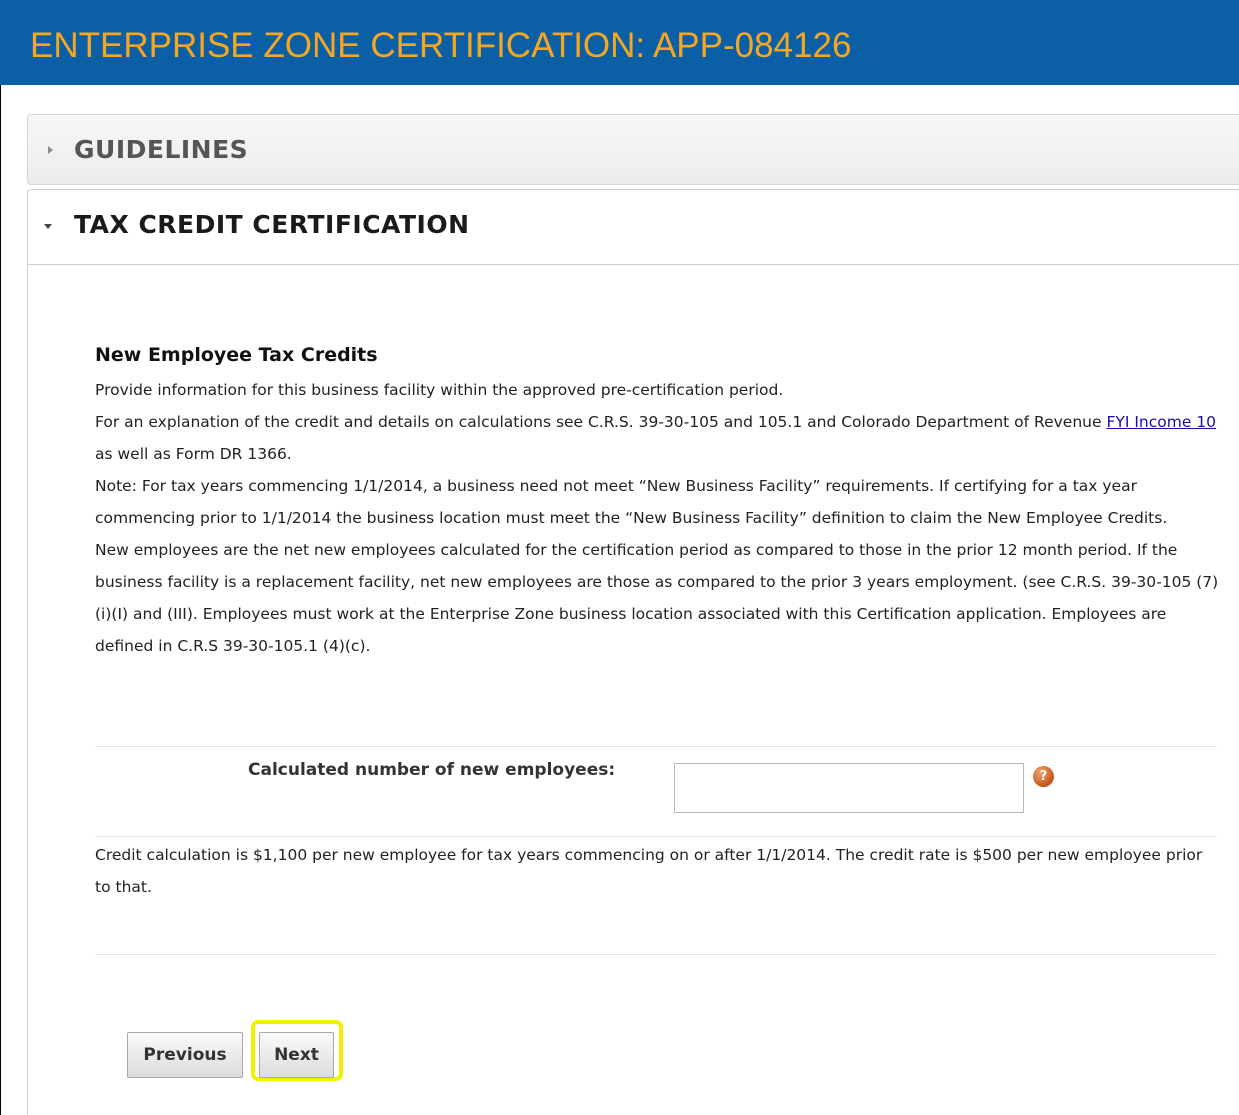 This screenshot has height=1115, width=1239. I want to click on triangle-down-icon, so click(48, 226).